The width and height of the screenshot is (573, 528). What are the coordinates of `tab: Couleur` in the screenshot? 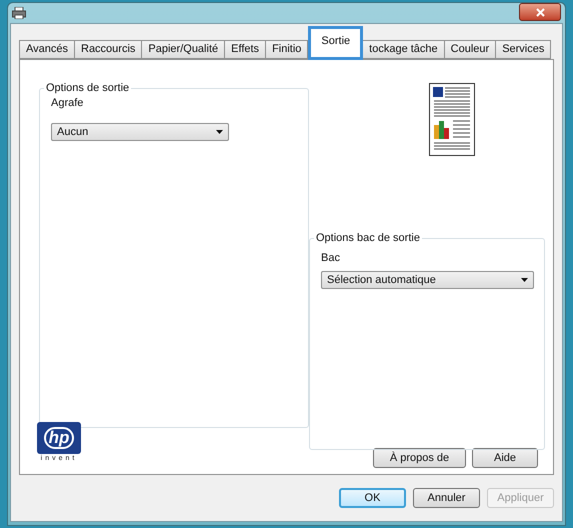 It's located at (470, 49).